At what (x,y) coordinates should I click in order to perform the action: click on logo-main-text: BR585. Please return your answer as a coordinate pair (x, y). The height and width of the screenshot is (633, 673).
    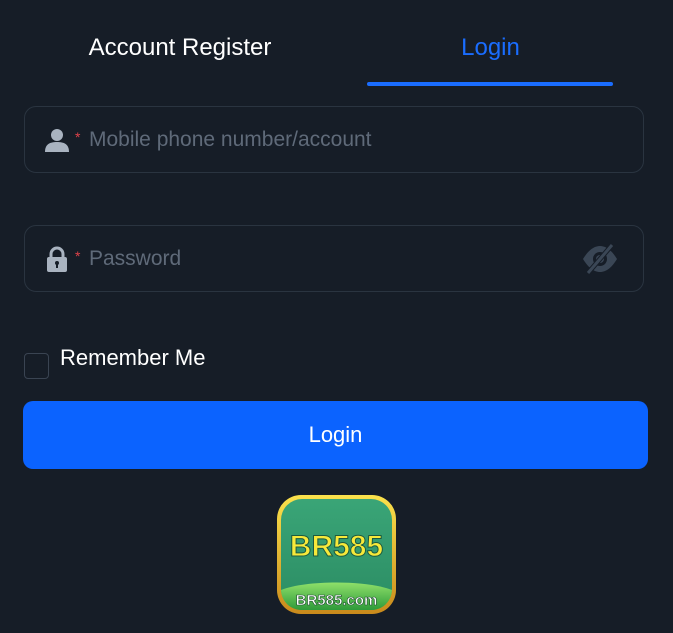
    Looking at the image, I should click on (336, 546).